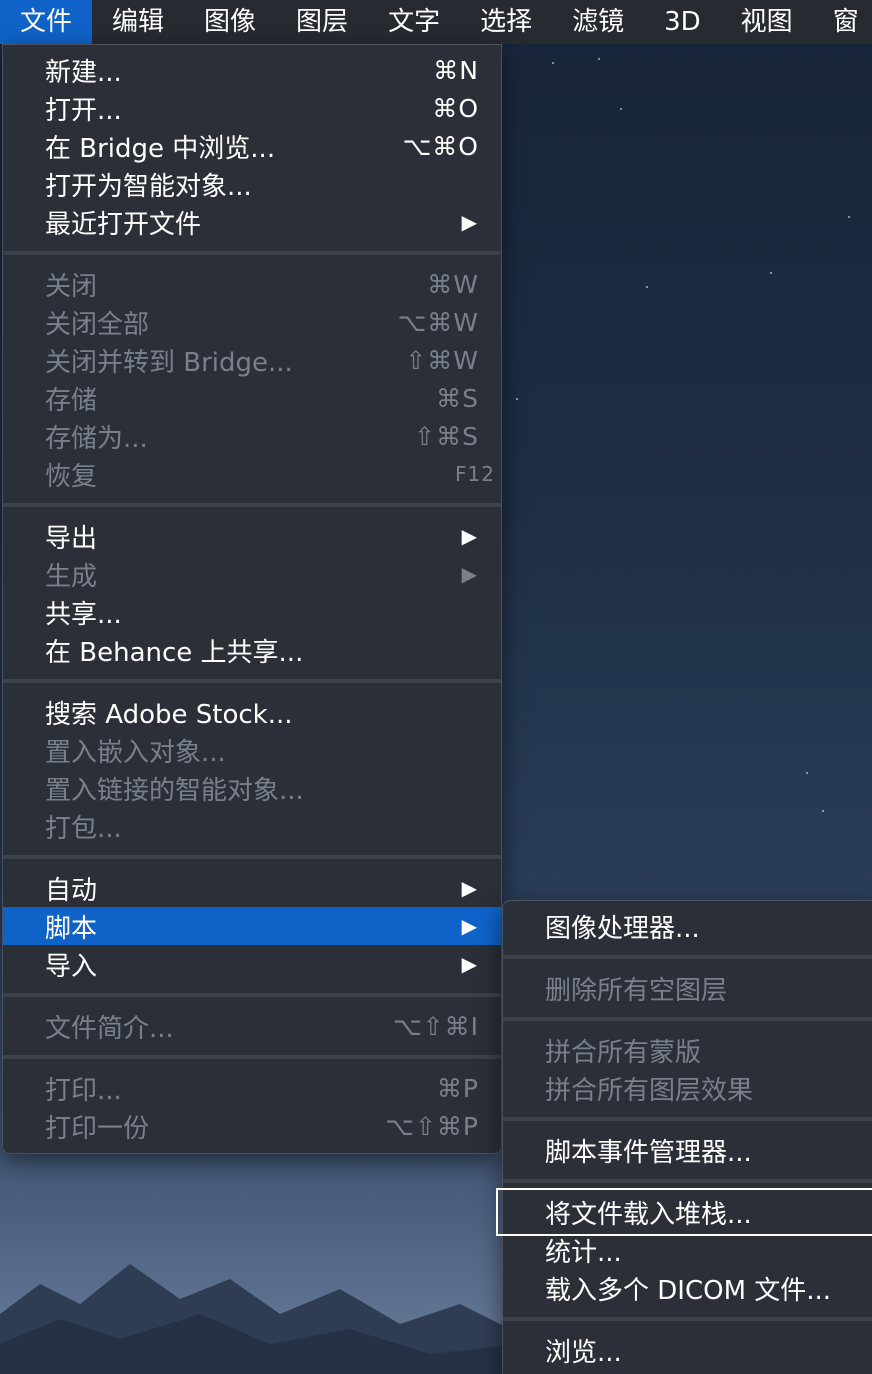 This screenshot has width=872, height=1374. What do you see at coordinates (687, 1088) in the screenshot?
I see `submenu-item-flatten-all-layer-effects: 拼合所有图层效果` at bounding box center [687, 1088].